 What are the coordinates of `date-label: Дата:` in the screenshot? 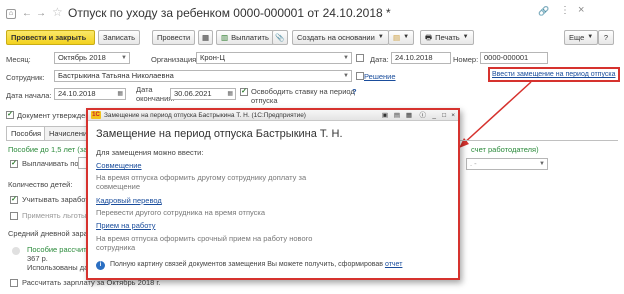 It's located at (379, 59).